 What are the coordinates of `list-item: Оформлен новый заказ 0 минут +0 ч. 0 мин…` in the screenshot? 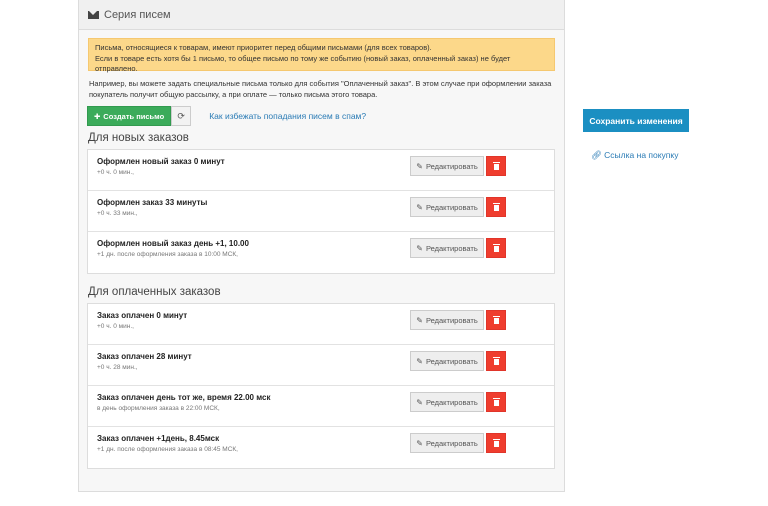 It's located at (321, 170).